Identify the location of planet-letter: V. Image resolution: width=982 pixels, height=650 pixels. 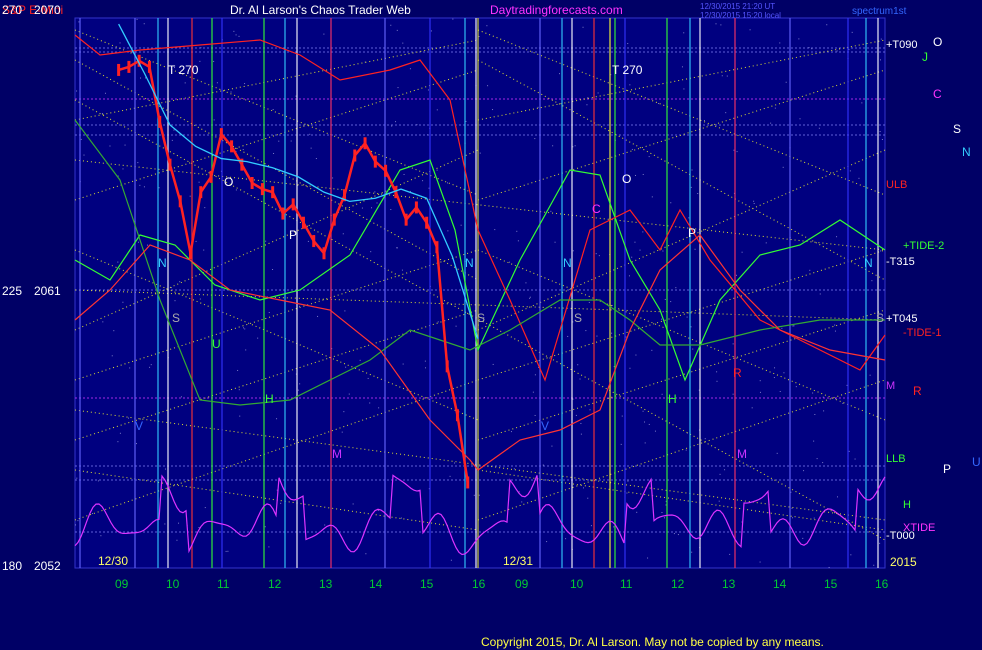
(139, 426).